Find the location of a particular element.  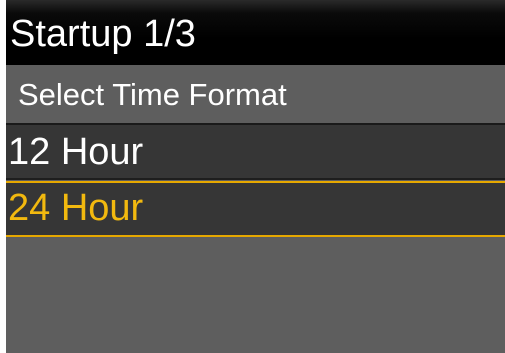

option-label: 24 Hour is located at coordinates (76, 208).